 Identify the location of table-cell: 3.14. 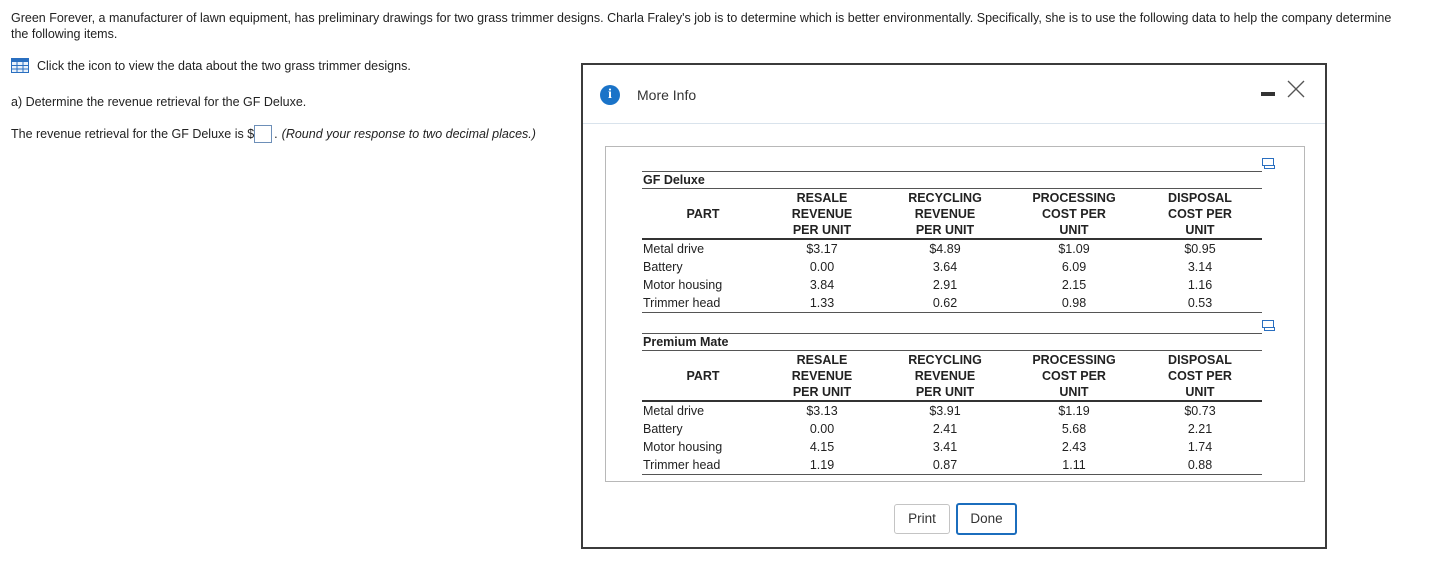
(1200, 267).